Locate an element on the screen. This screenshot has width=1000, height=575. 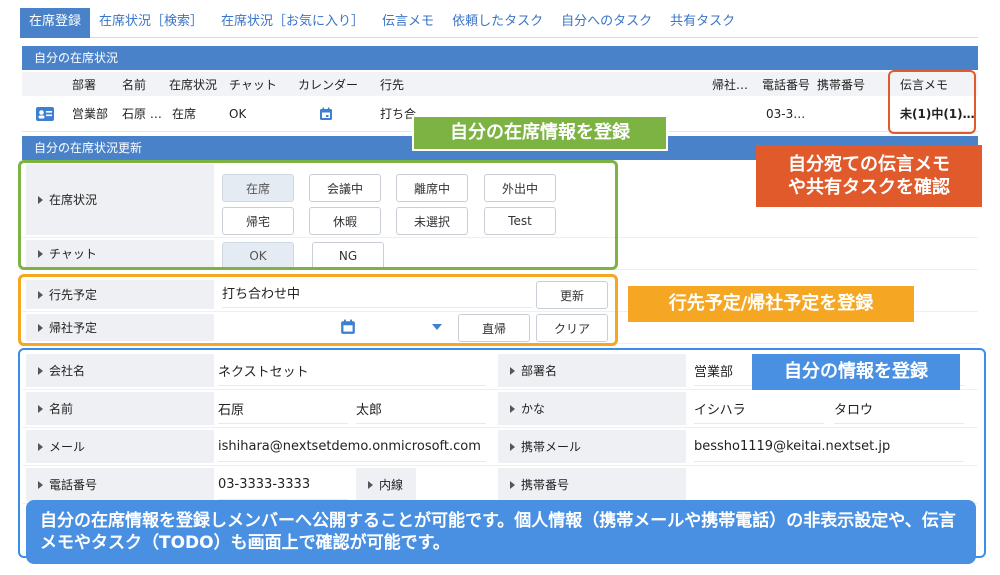
mobile-email-label: 携帯メール is located at coordinates (592, 446).